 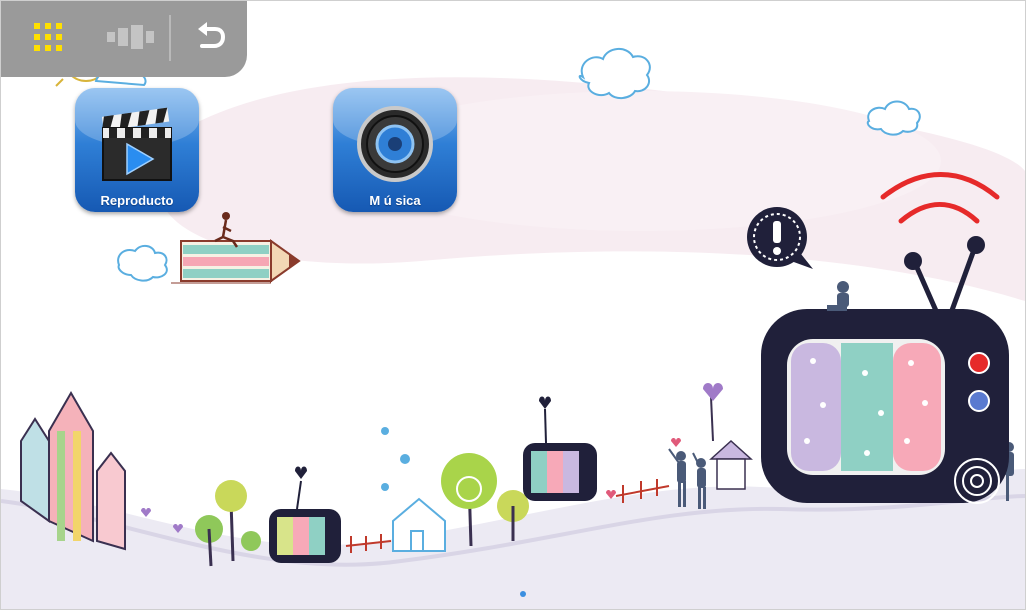 What do you see at coordinates (395, 200) in the screenshot?
I see `app-label: M ú sica` at bounding box center [395, 200].